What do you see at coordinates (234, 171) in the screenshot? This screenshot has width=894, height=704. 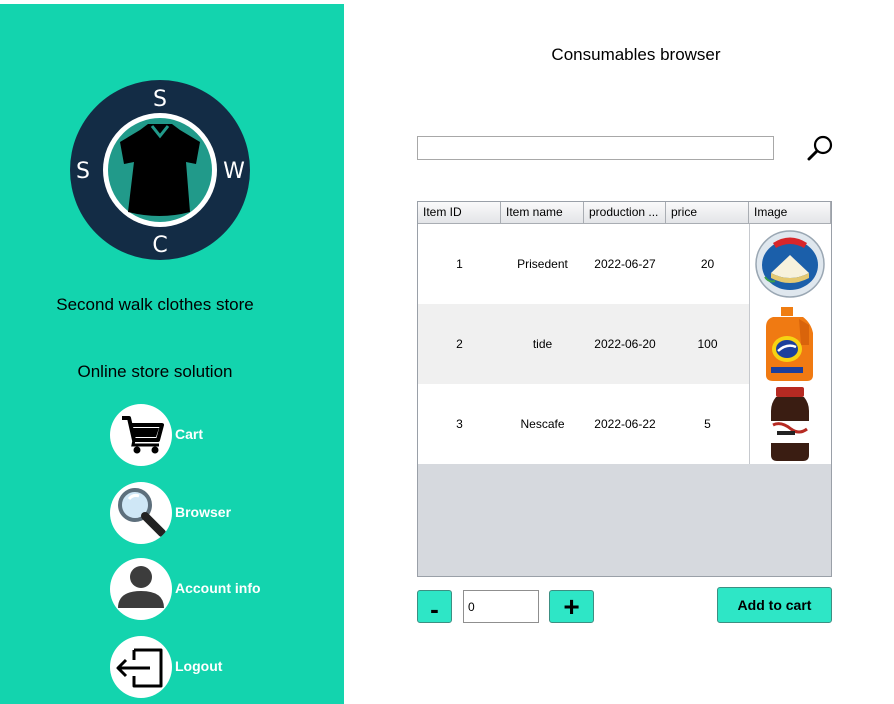 I see `logo-letter-right: W` at bounding box center [234, 171].